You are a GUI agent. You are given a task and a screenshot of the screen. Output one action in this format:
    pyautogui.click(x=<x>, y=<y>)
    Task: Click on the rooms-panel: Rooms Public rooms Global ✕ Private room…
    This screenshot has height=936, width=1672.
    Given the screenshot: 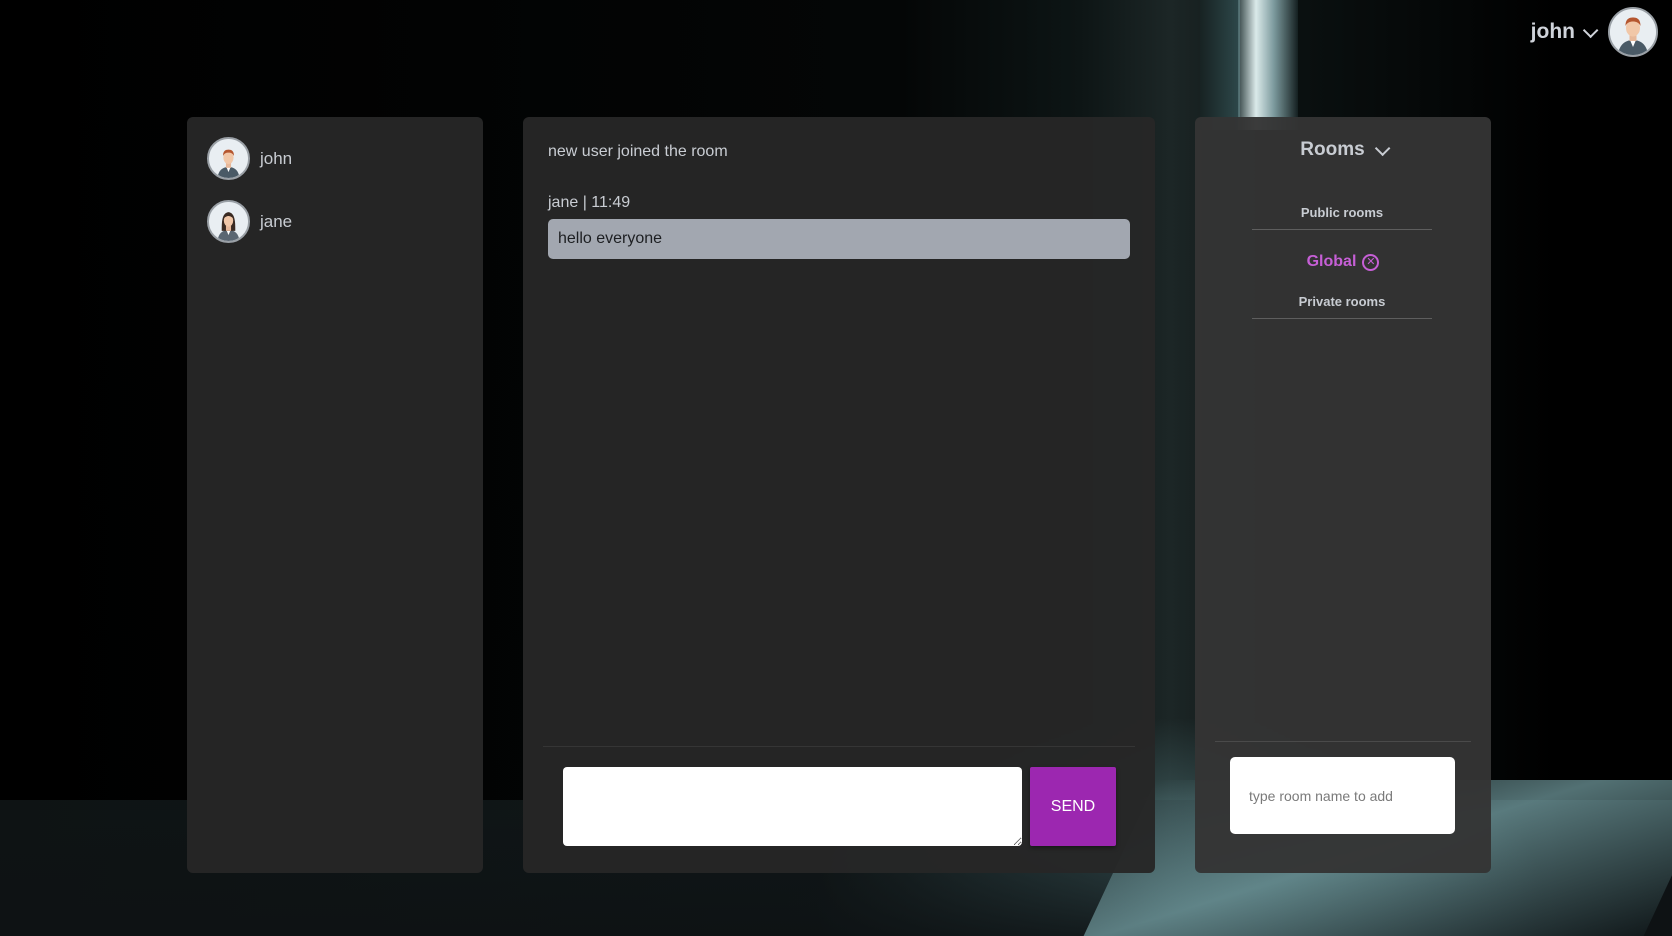 What is the action you would take?
    pyautogui.click(x=1343, y=495)
    